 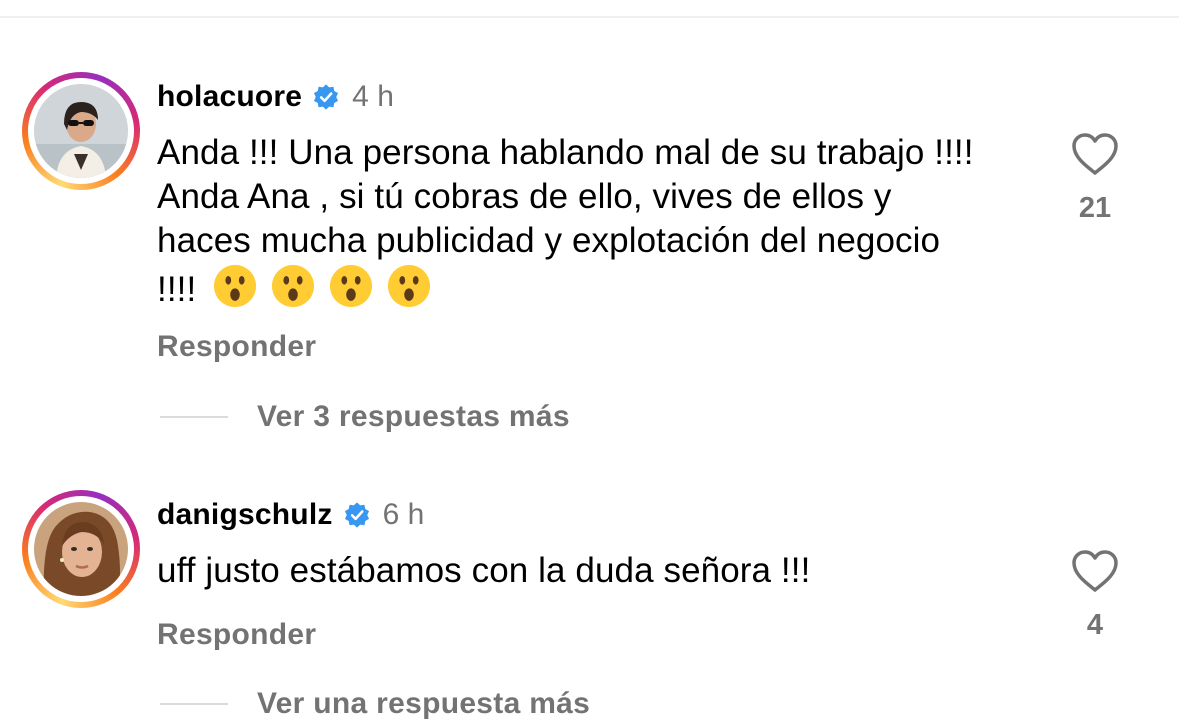 I want to click on view-replies-label: Ver 3 respuestas más, so click(x=413, y=416).